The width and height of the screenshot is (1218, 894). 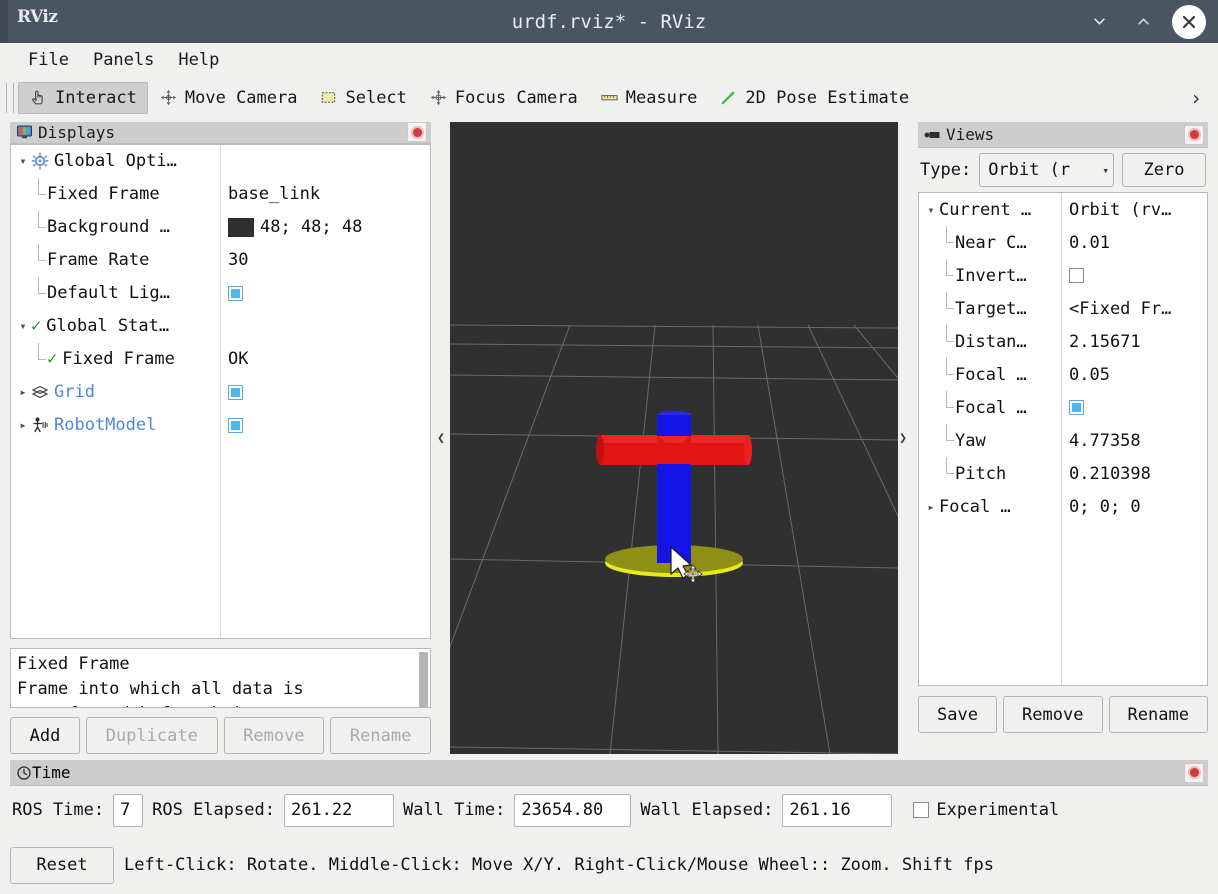 I want to click on views-value-focal-shape-size: 0.05, so click(x=1085, y=375).